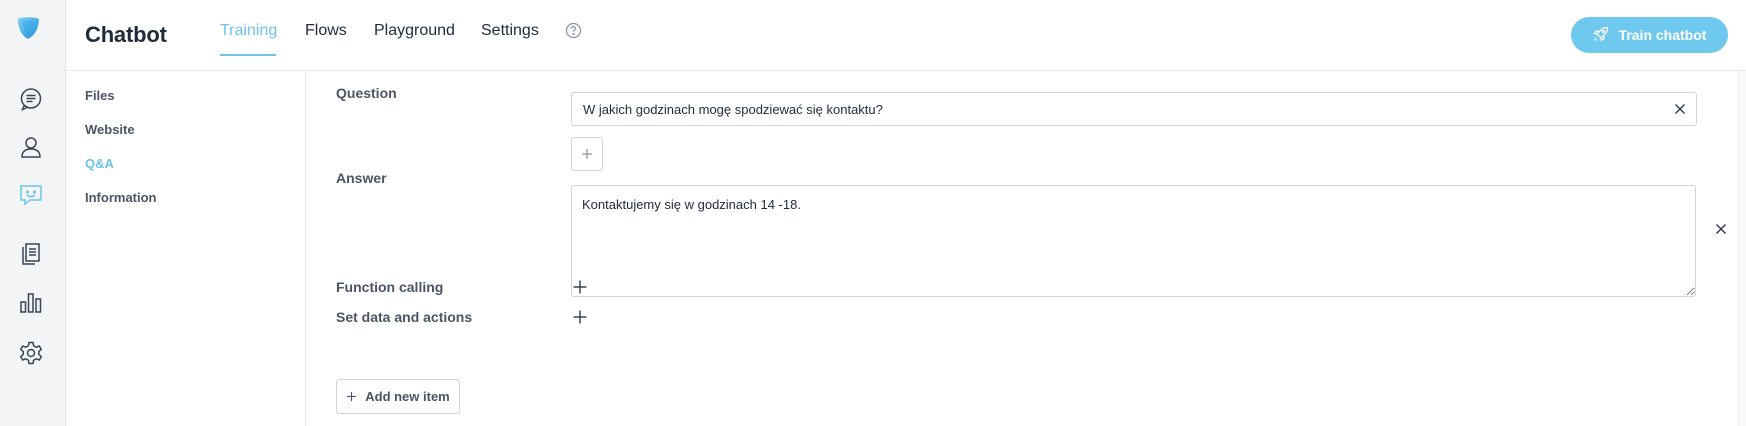 This screenshot has height=426, width=1746. I want to click on add-question-button, so click(587, 154).